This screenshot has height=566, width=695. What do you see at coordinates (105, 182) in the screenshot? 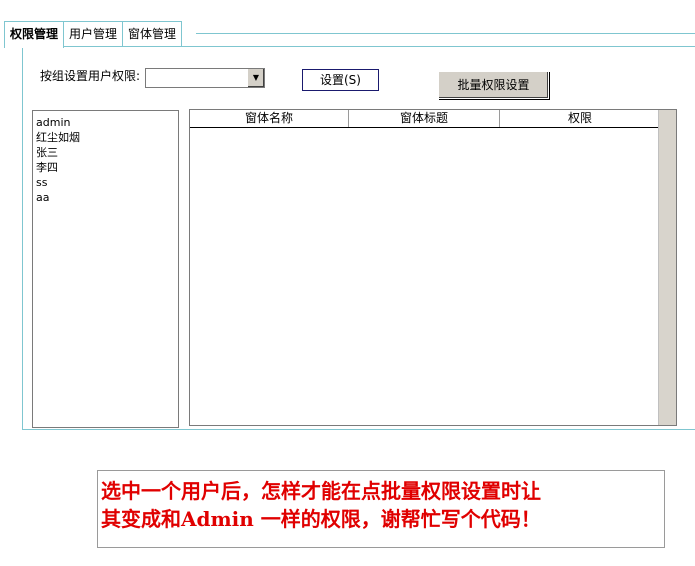
I see `list-item: ss` at bounding box center [105, 182].